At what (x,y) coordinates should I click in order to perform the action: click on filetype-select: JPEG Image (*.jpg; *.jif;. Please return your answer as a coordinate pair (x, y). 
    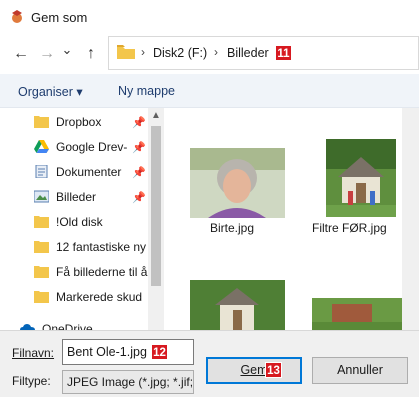
    Looking at the image, I should click on (128, 382).